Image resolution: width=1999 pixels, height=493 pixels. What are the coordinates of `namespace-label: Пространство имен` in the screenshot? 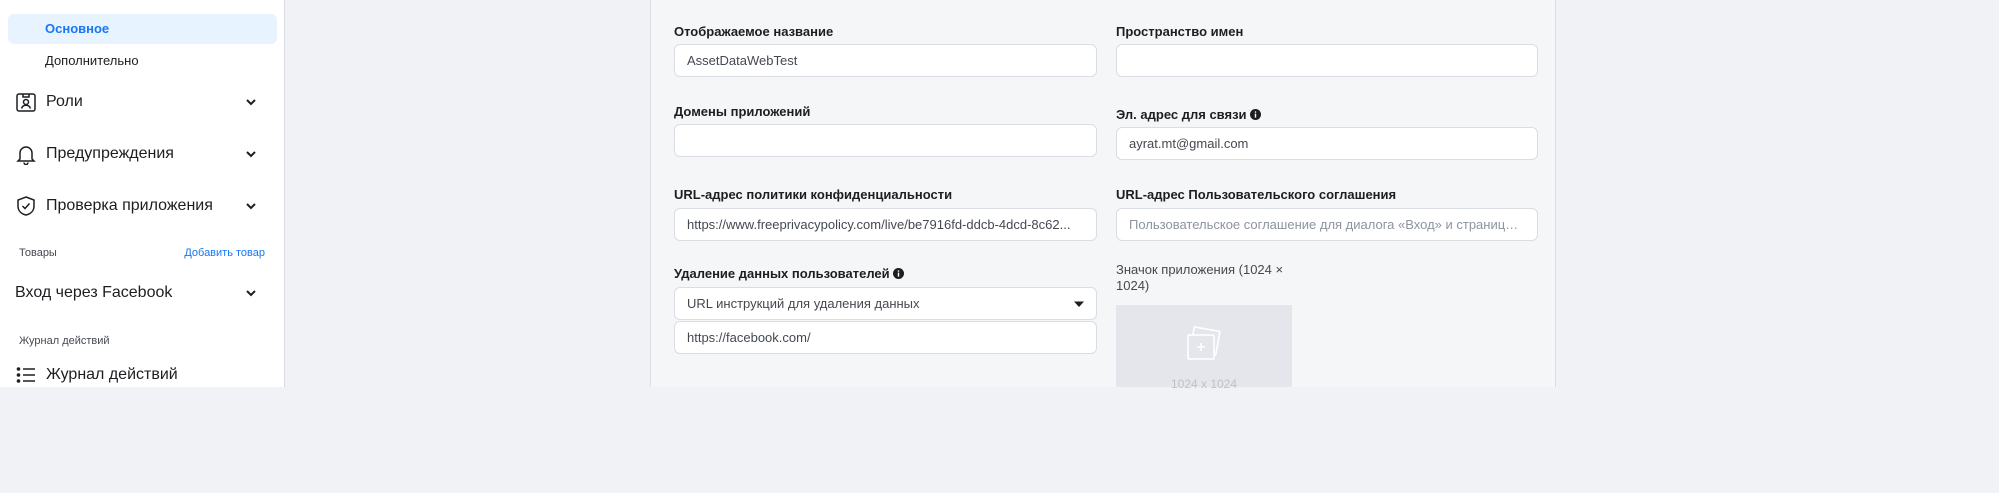 It's located at (1180, 31).